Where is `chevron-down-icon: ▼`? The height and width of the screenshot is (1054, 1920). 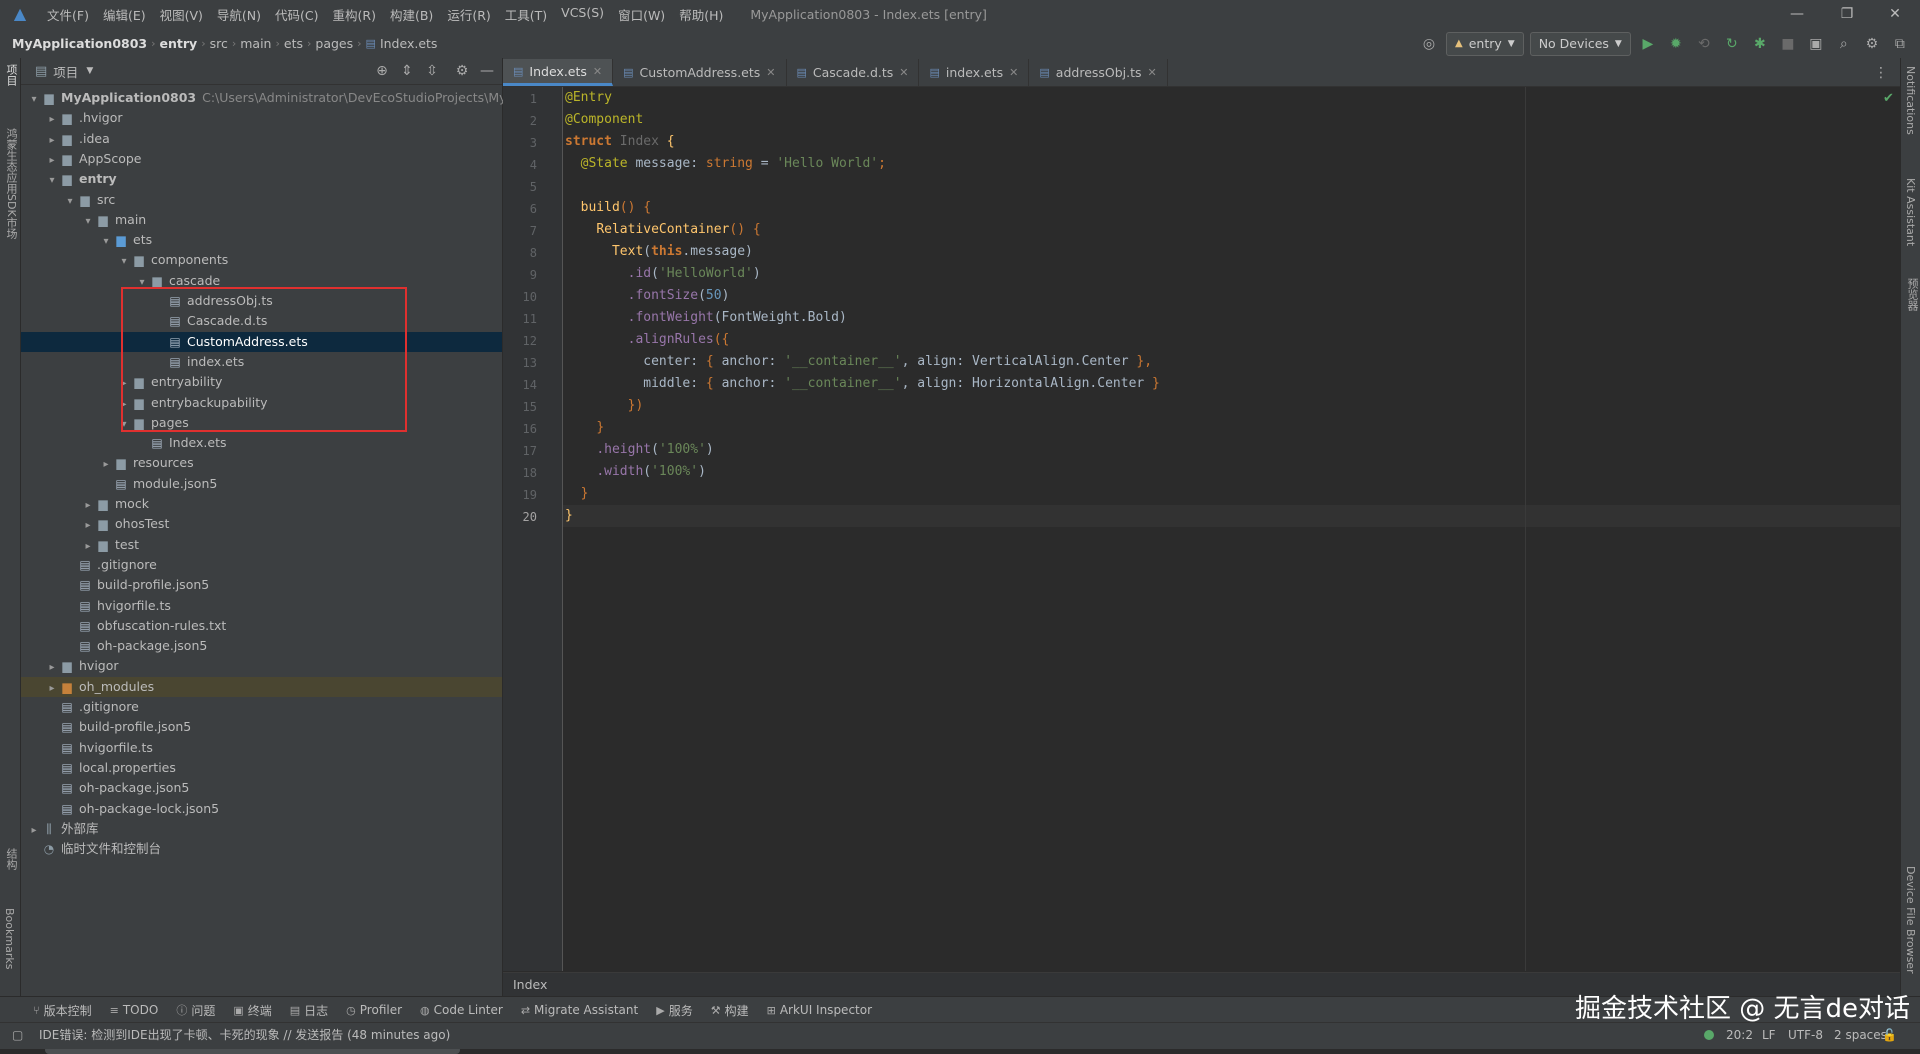
chevron-down-icon: ▼ is located at coordinates (89, 71).